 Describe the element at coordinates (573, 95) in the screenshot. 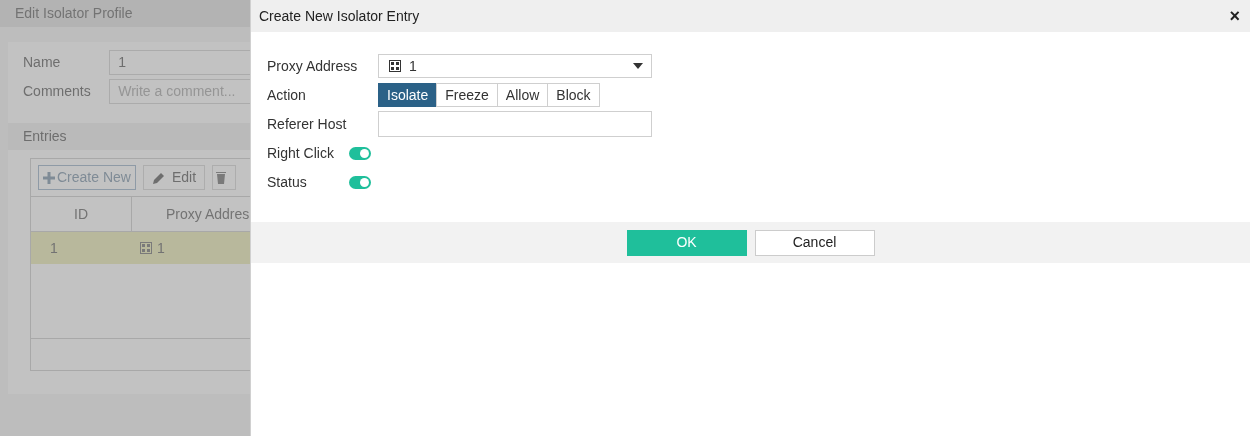

I see `action-option: Block` at that location.